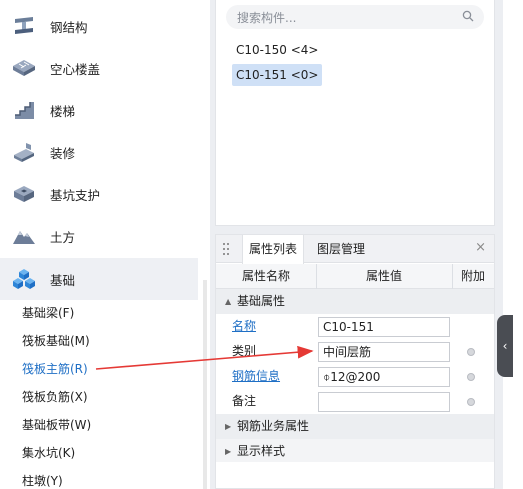  I want to click on collapse-handle: ‹, so click(505, 346).